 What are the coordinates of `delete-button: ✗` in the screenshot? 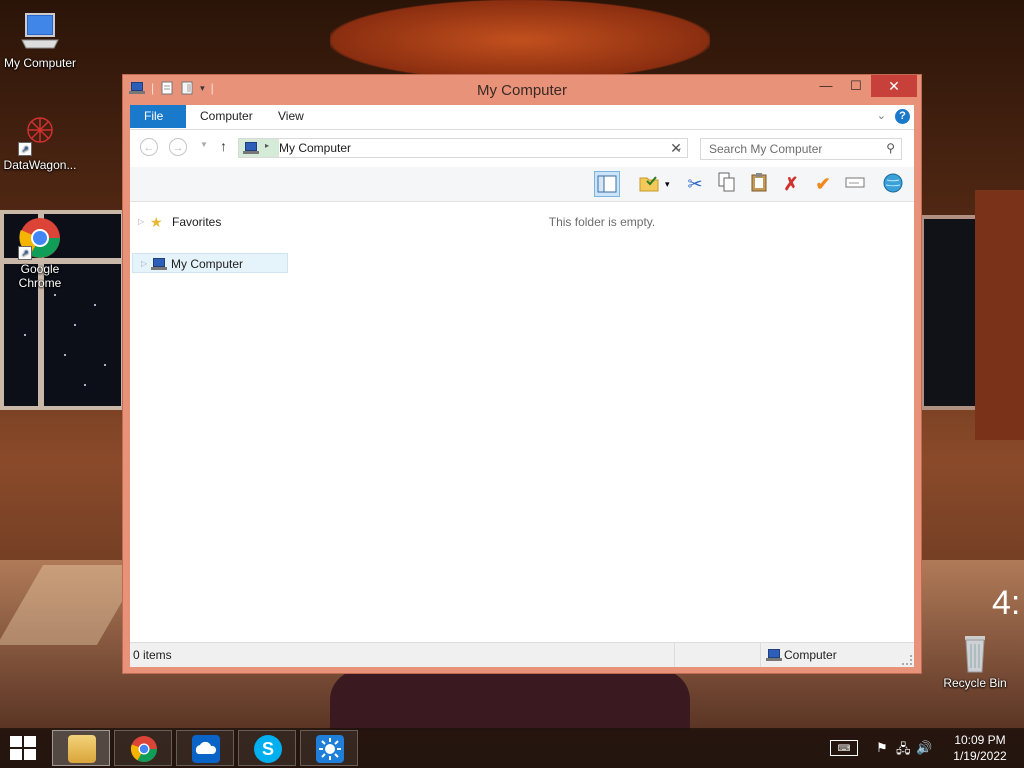 It's located at (791, 184).